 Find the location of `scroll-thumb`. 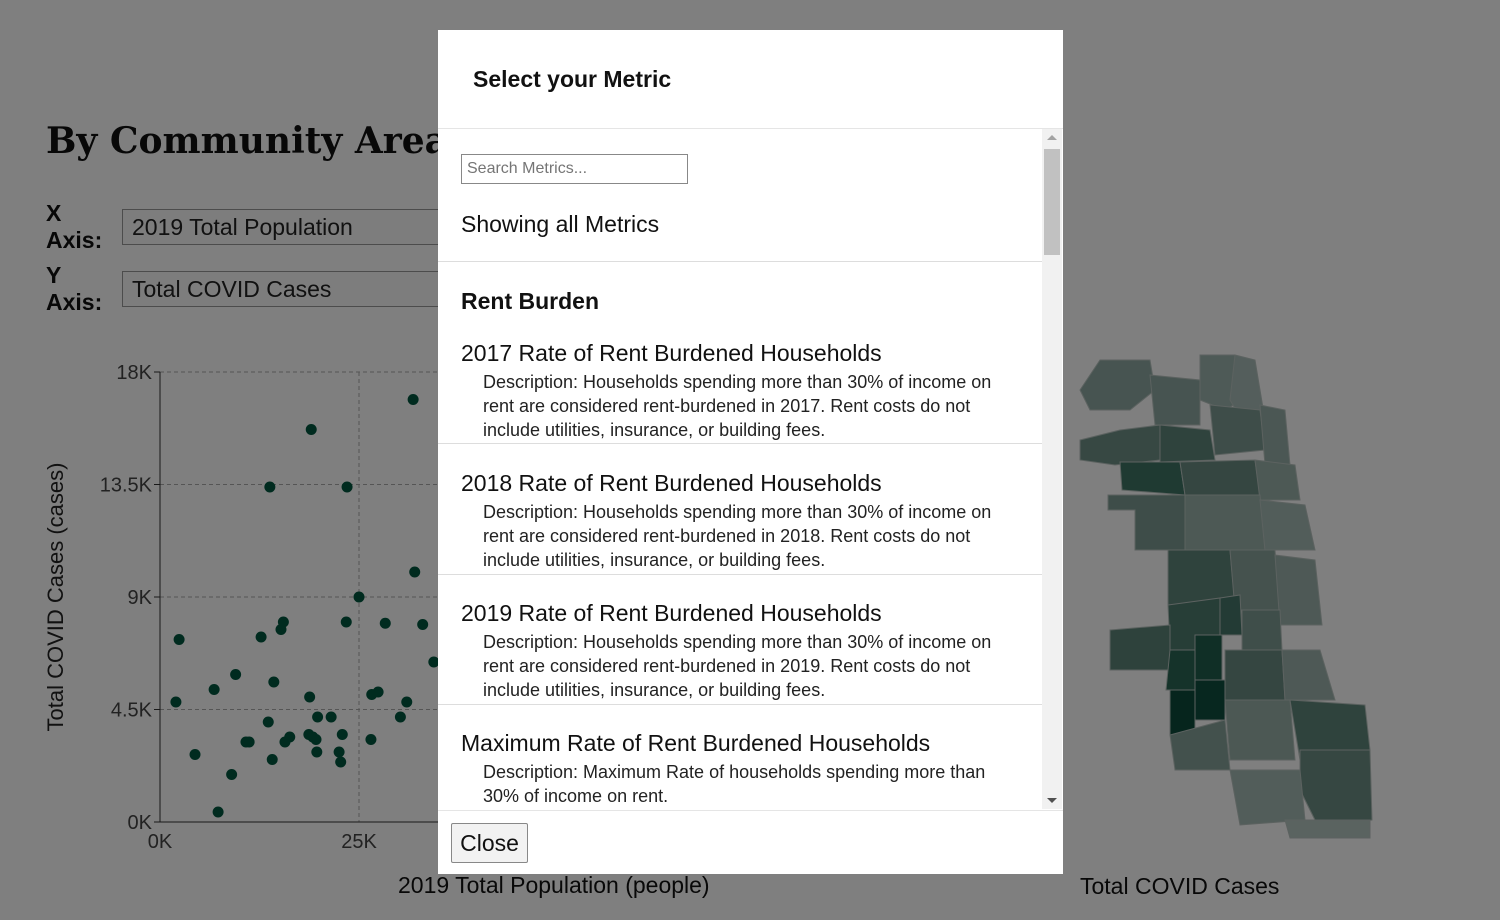

scroll-thumb is located at coordinates (1052, 202).